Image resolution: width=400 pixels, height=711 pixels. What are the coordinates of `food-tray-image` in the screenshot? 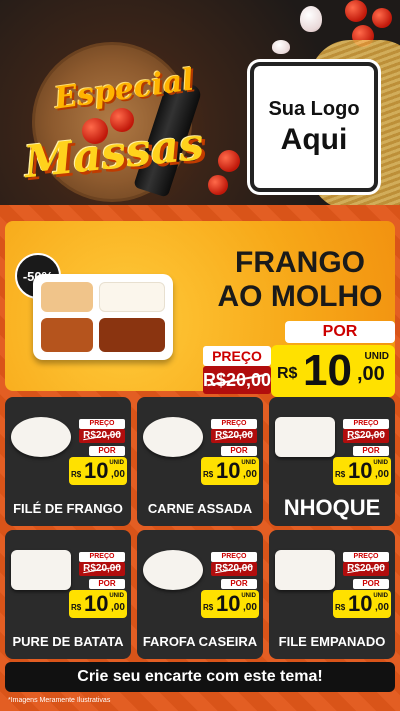 It's located at (103, 317).